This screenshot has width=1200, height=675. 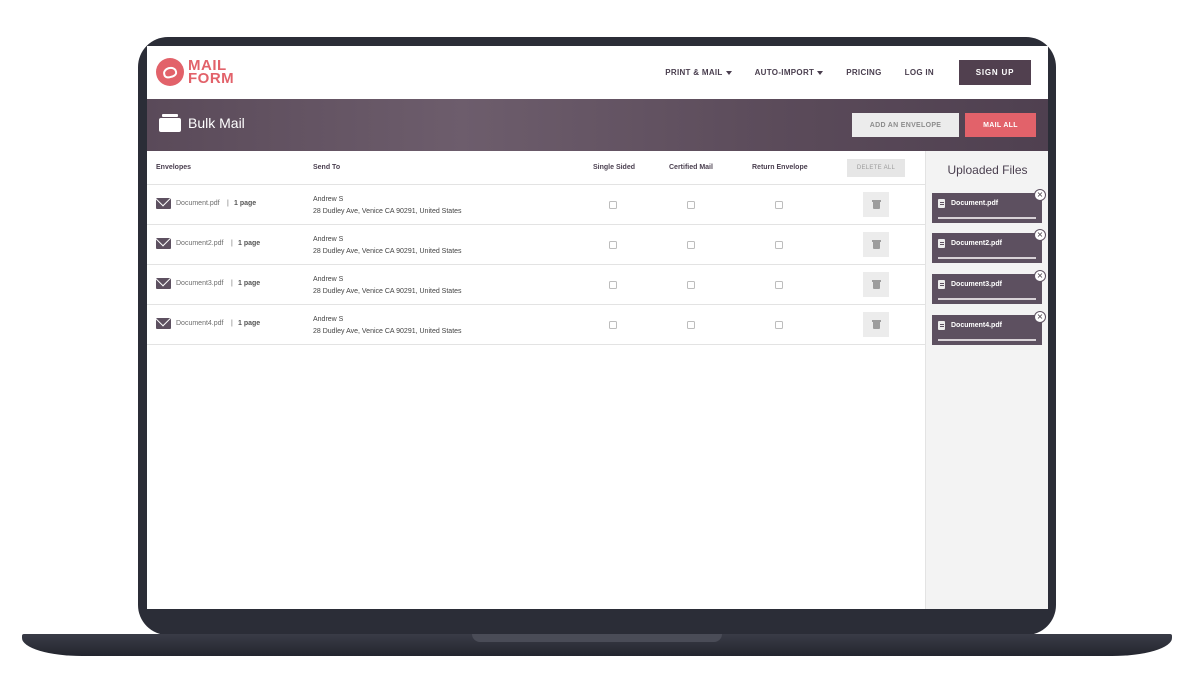 What do you see at coordinates (975, 203) in the screenshot?
I see `uploaded-file-name: Document.pdf` at bounding box center [975, 203].